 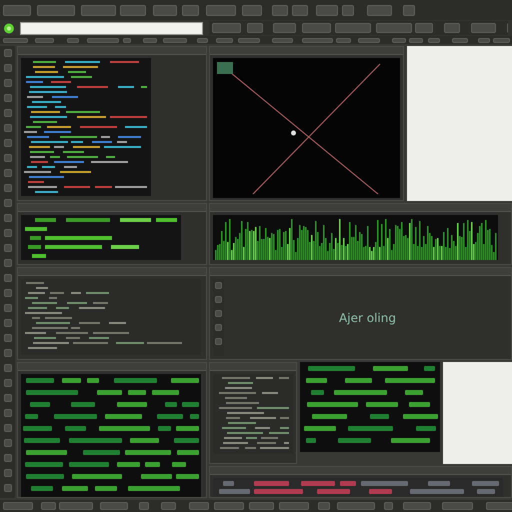 I want to click on app-icon, so click(x=9, y=28).